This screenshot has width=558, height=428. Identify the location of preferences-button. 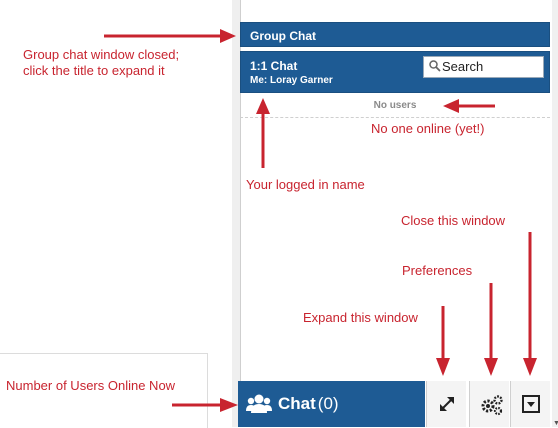
(489, 404).